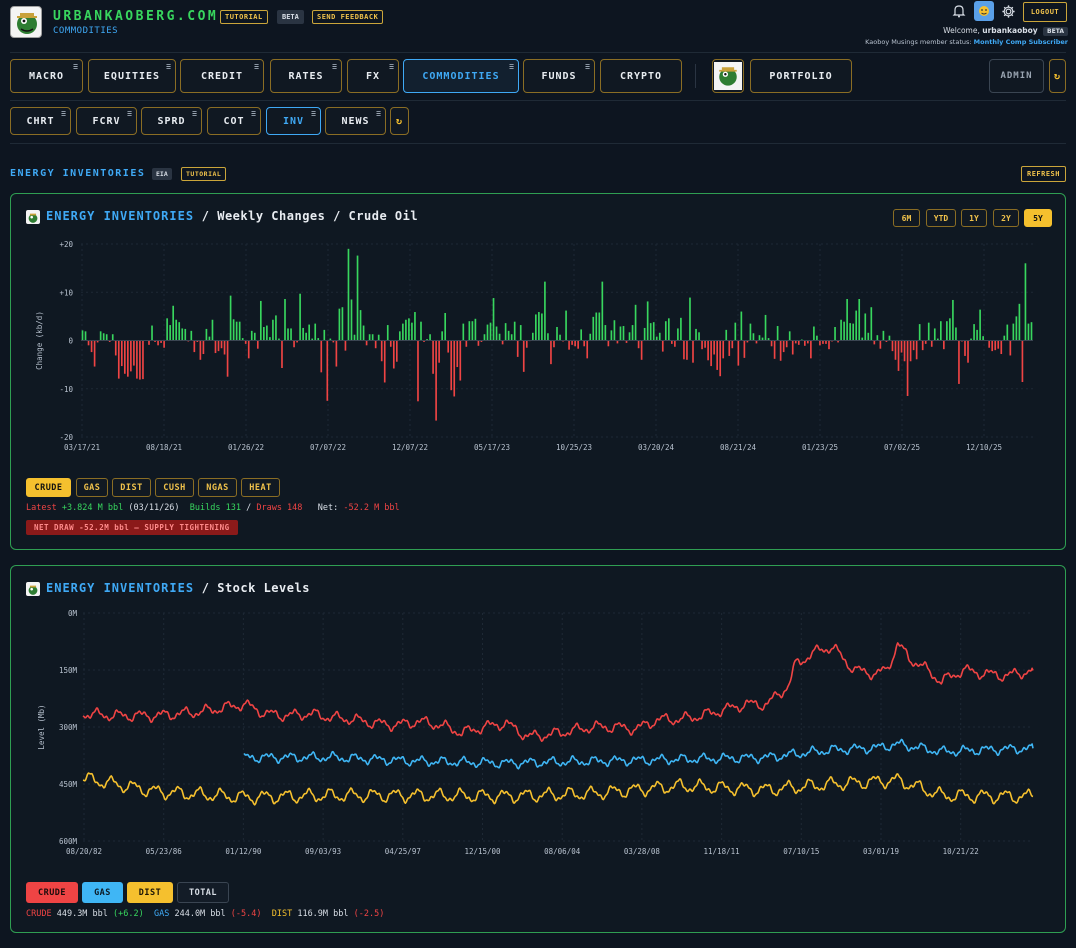 This screenshot has width=1076, height=948. What do you see at coordinates (1016, 76) in the screenshot?
I see `admin-button: ADMIN` at bounding box center [1016, 76].